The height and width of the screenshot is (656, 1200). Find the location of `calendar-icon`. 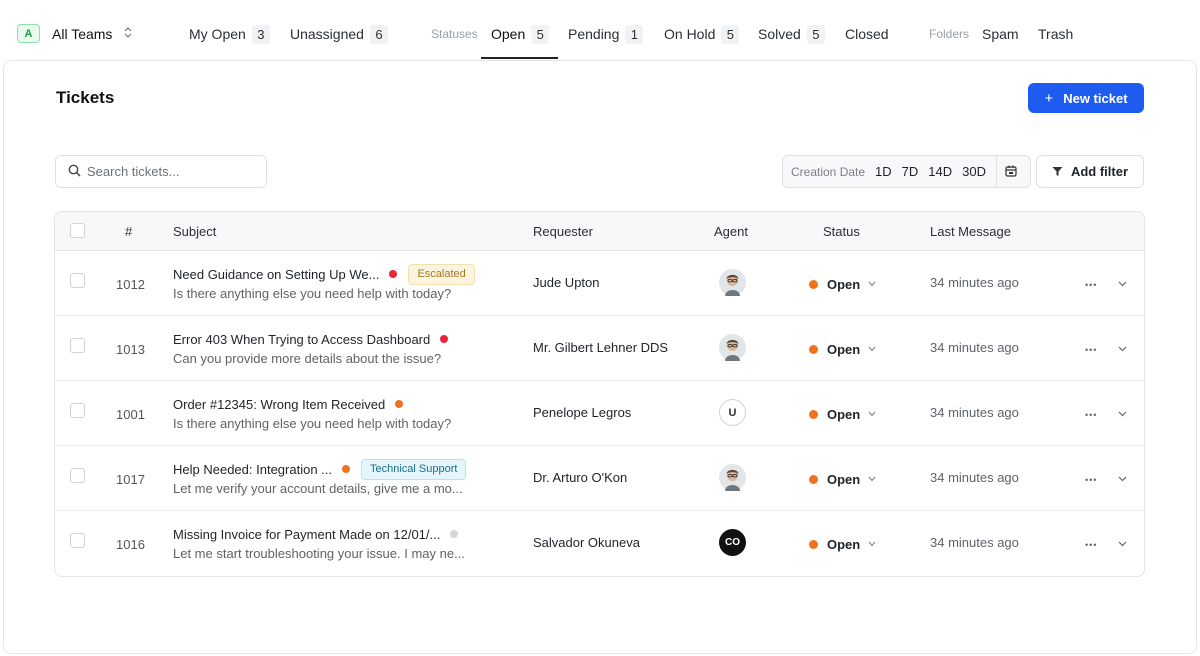

calendar-icon is located at coordinates (1011, 172).